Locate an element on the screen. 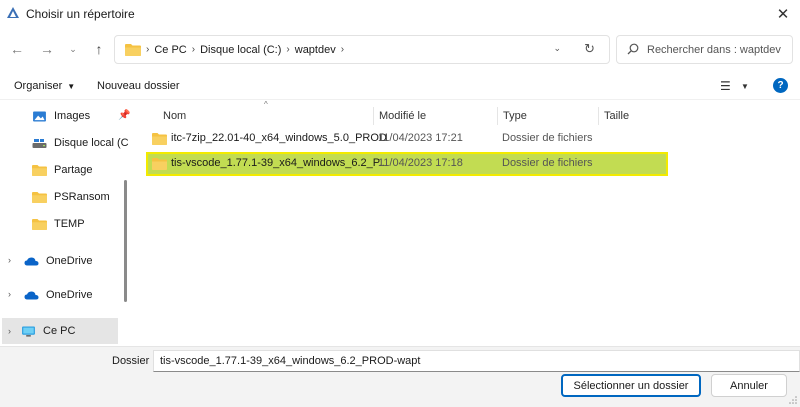 This screenshot has height=407, width=800. images-icon is located at coordinates (39, 116).